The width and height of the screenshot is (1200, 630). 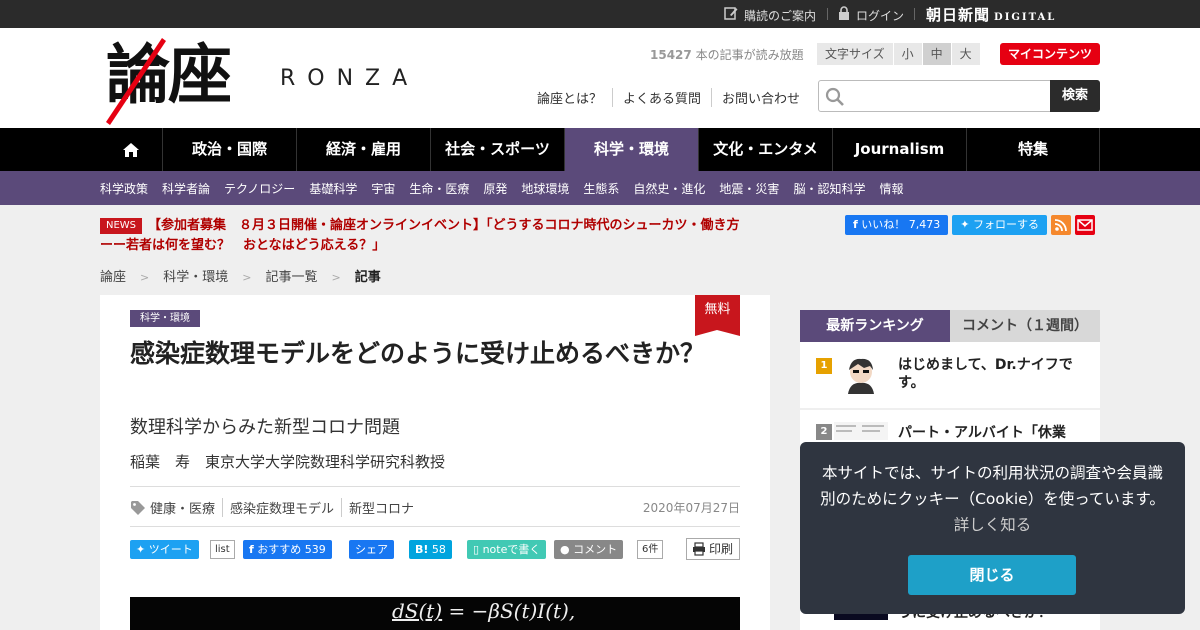 What do you see at coordinates (993, 525) in the screenshot?
I see `cookie-more-link: 詳しく知る` at bounding box center [993, 525].